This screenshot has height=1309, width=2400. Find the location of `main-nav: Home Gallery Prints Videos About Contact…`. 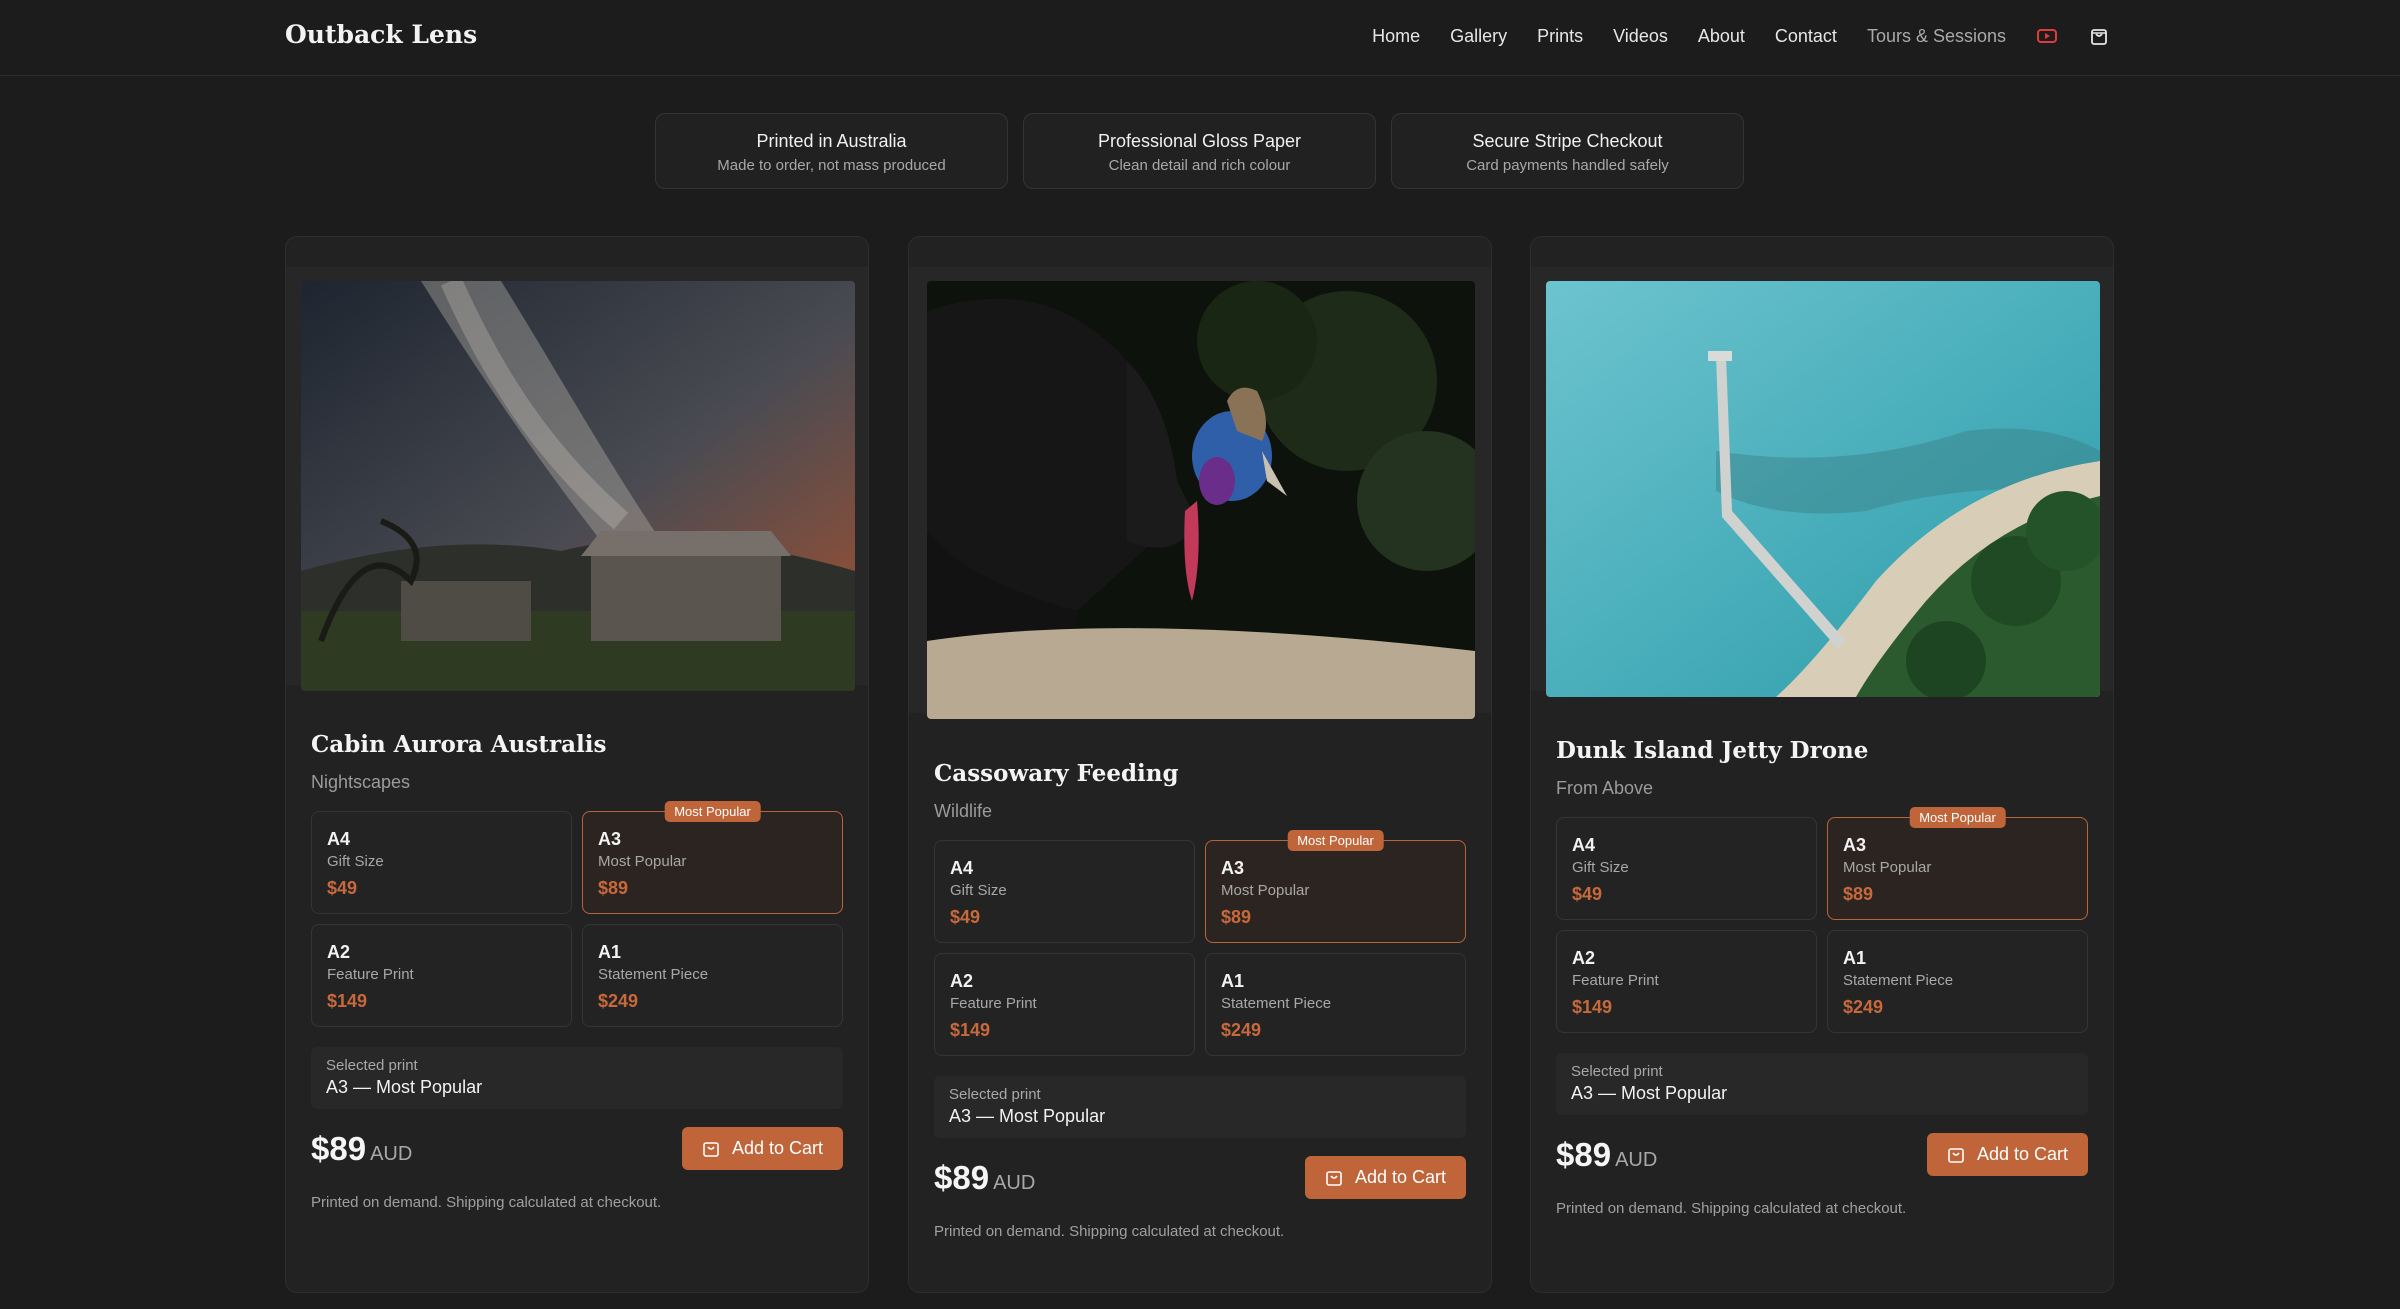

main-nav: Home Gallery Prints Videos About Contact… is located at coordinates (1726, 36).